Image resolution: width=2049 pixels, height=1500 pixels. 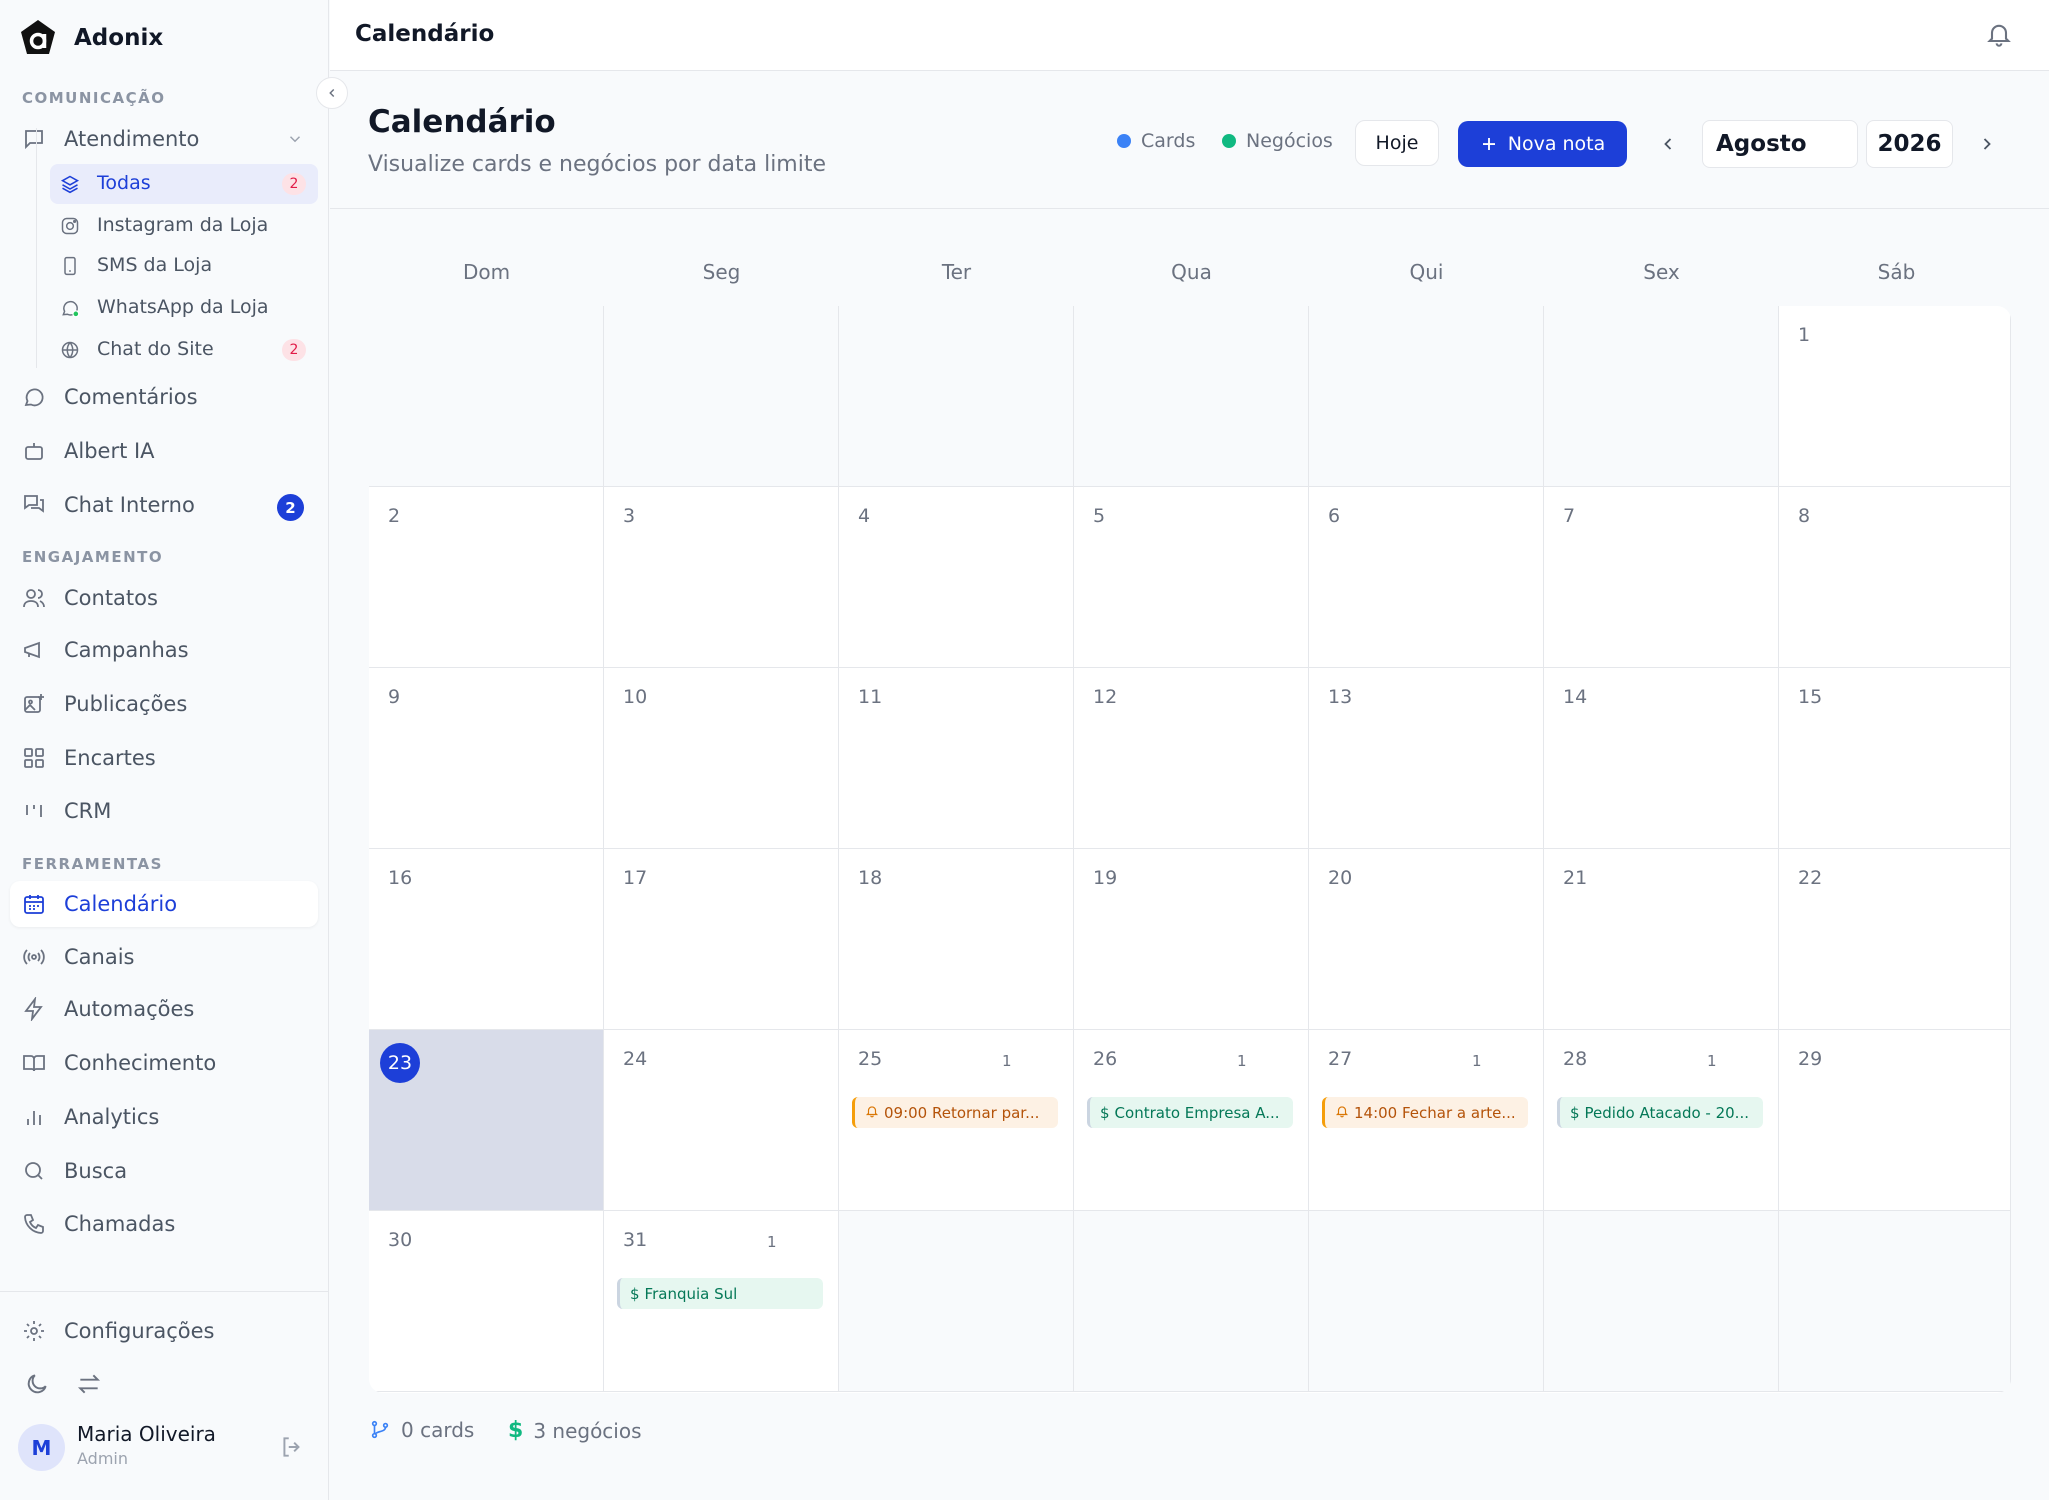 I want to click on calendar-day-29: 29, so click(x=1895, y=1120).